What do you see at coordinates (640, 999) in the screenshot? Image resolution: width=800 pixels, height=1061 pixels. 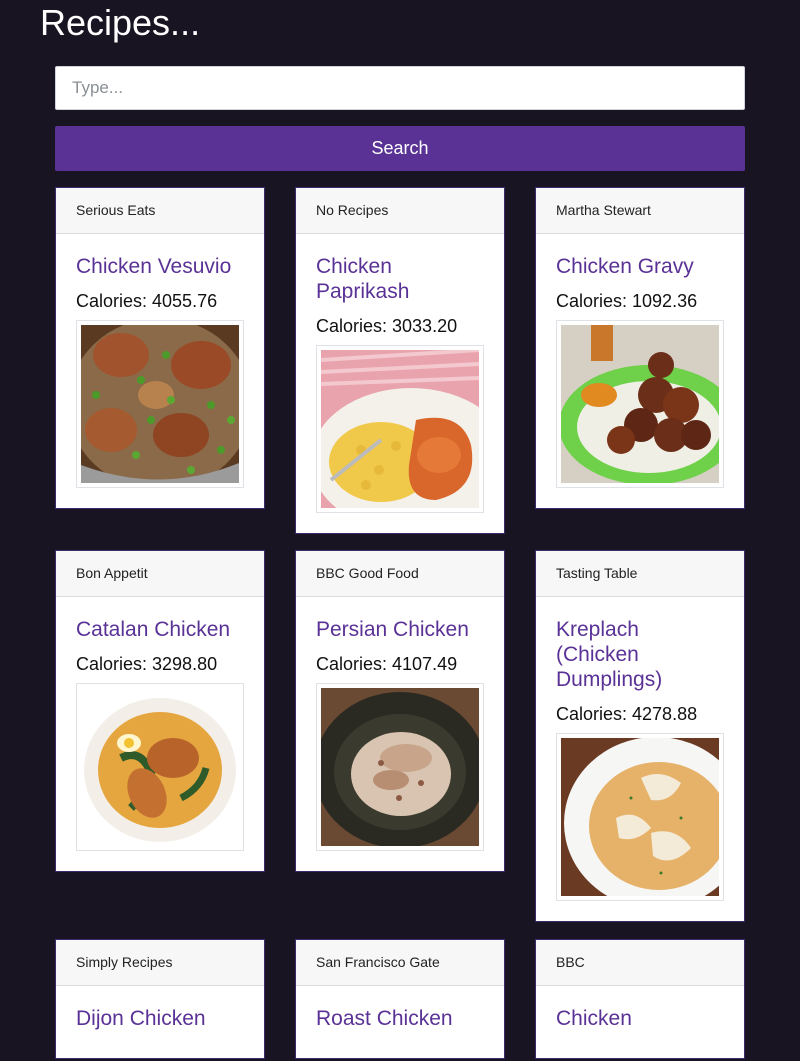 I see `recipe-card: BBC Chicken` at bounding box center [640, 999].